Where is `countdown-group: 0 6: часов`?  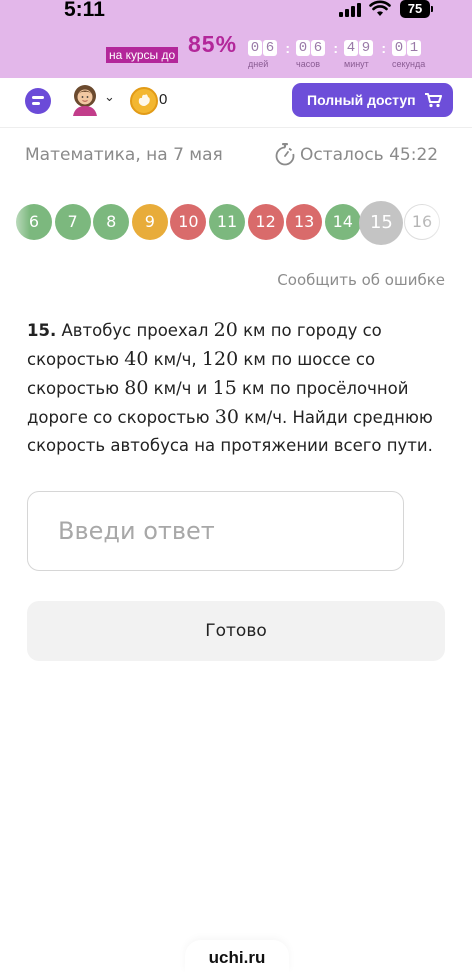
countdown-group: 0 6: часов is located at coordinates (320, 54).